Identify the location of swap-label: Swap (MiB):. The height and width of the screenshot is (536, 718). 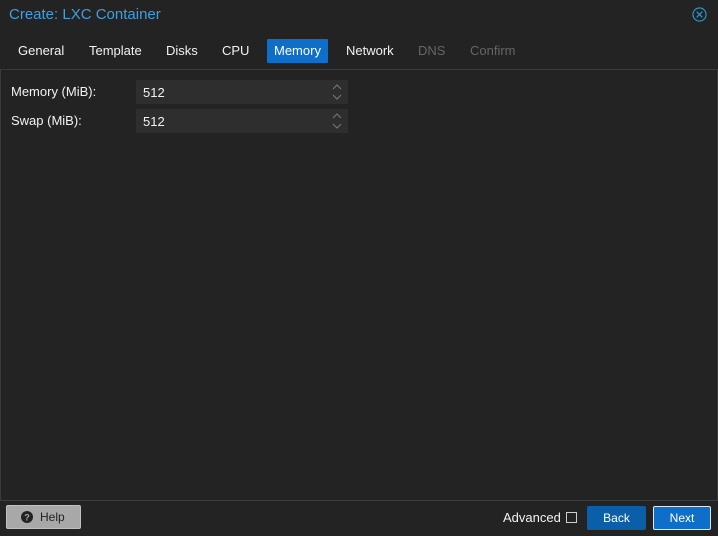
(46, 120).